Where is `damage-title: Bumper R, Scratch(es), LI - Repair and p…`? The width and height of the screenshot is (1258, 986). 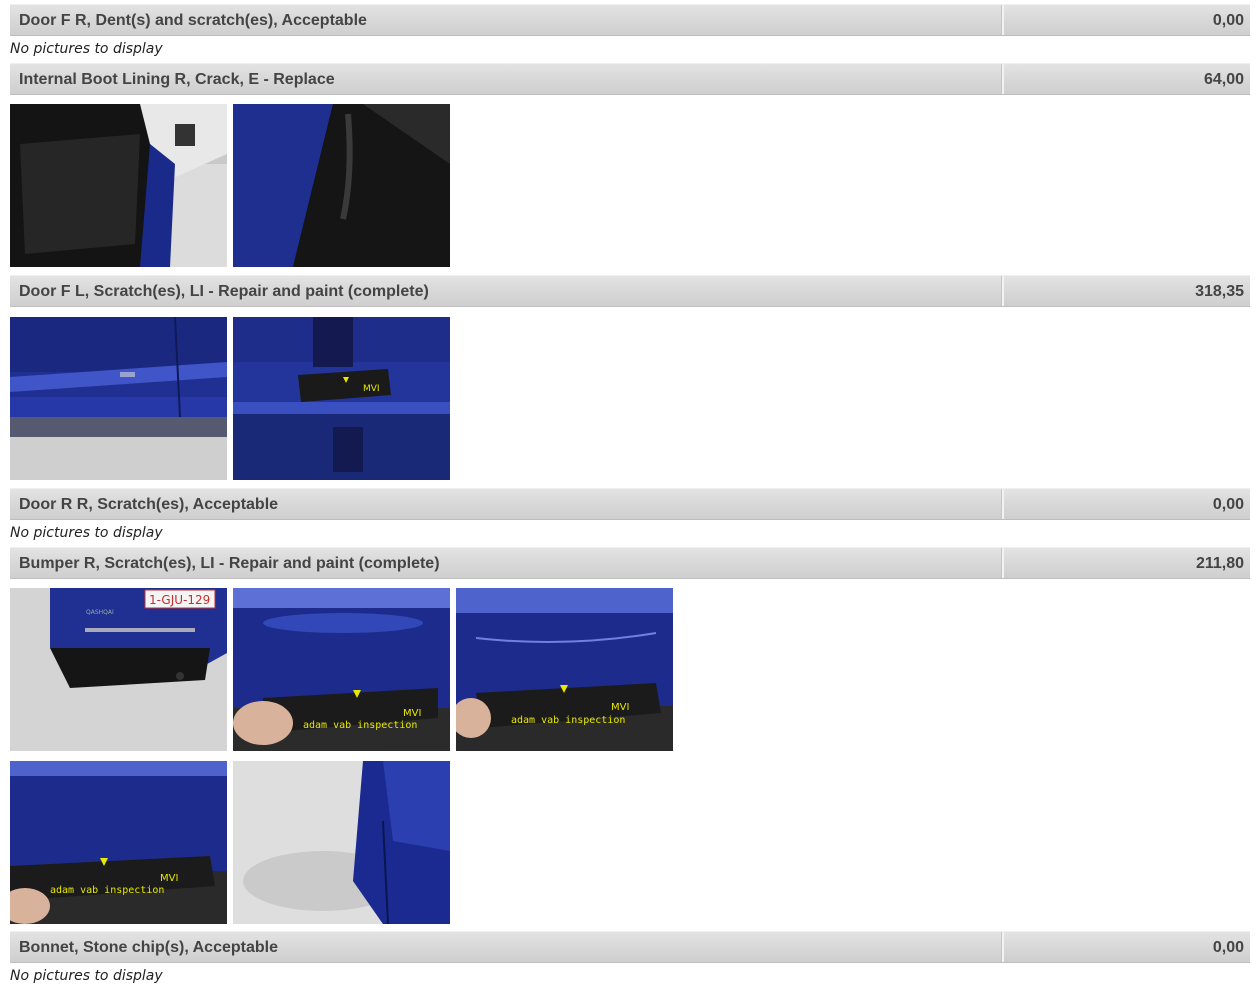 damage-title: Bumper R, Scratch(es), LI - Repair and p… is located at coordinates (229, 563).